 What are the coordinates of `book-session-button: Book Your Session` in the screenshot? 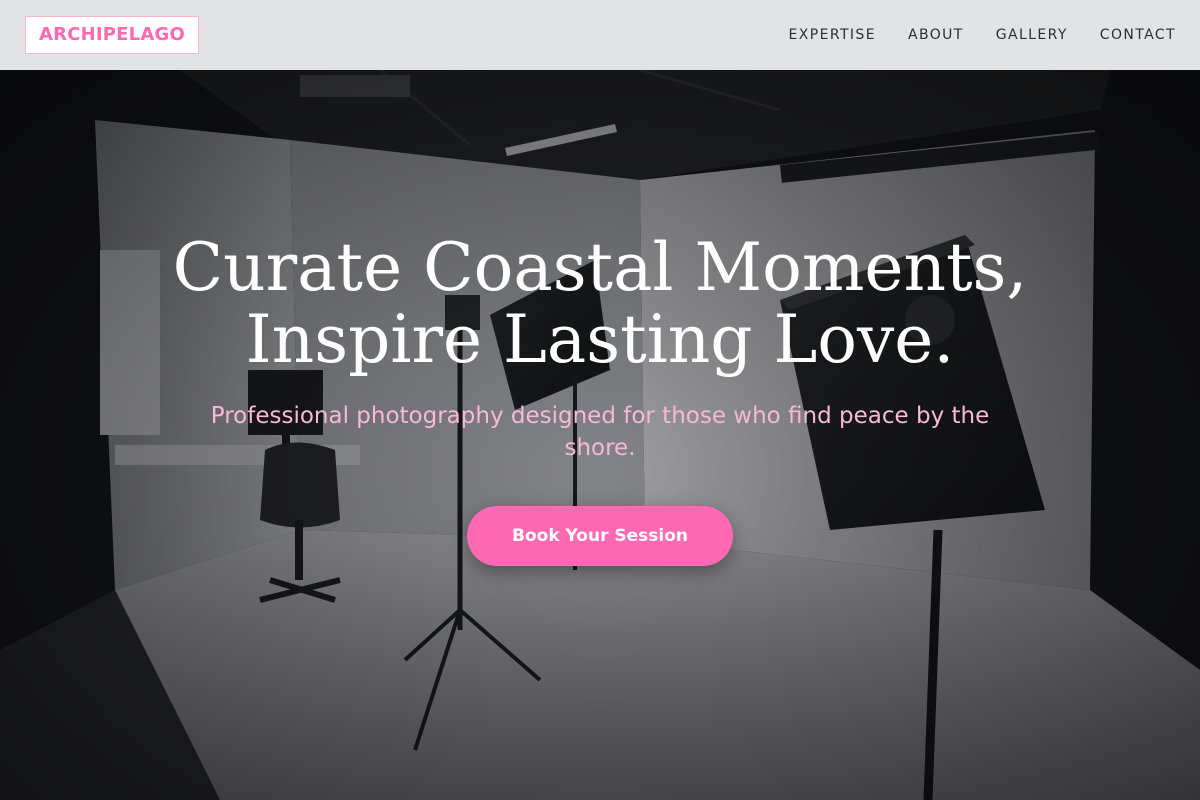 It's located at (600, 536).